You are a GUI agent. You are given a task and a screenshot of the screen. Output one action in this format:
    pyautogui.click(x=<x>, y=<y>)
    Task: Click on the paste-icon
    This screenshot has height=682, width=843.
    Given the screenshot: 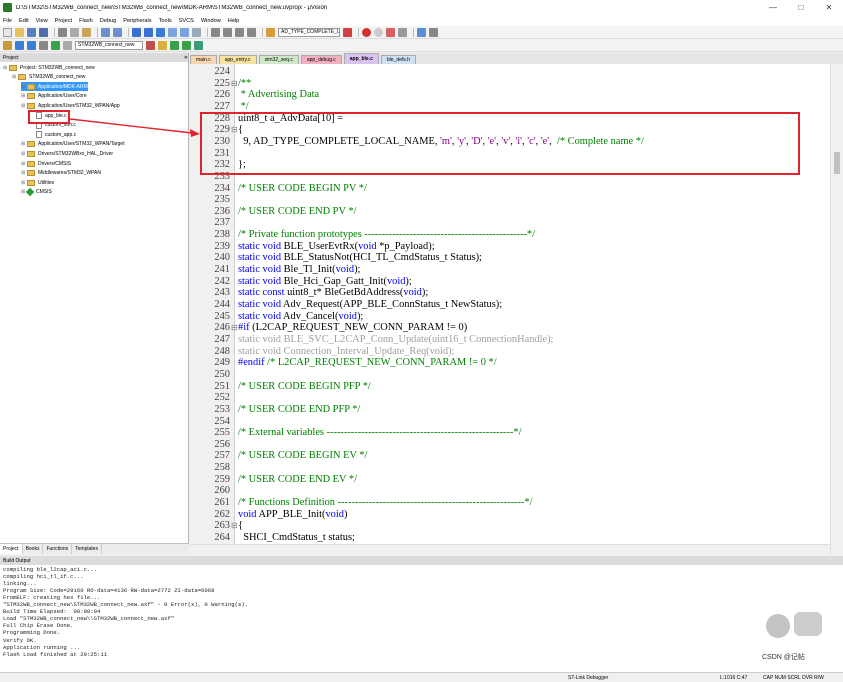 What is the action you would take?
    pyautogui.click(x=86, y=32)
    